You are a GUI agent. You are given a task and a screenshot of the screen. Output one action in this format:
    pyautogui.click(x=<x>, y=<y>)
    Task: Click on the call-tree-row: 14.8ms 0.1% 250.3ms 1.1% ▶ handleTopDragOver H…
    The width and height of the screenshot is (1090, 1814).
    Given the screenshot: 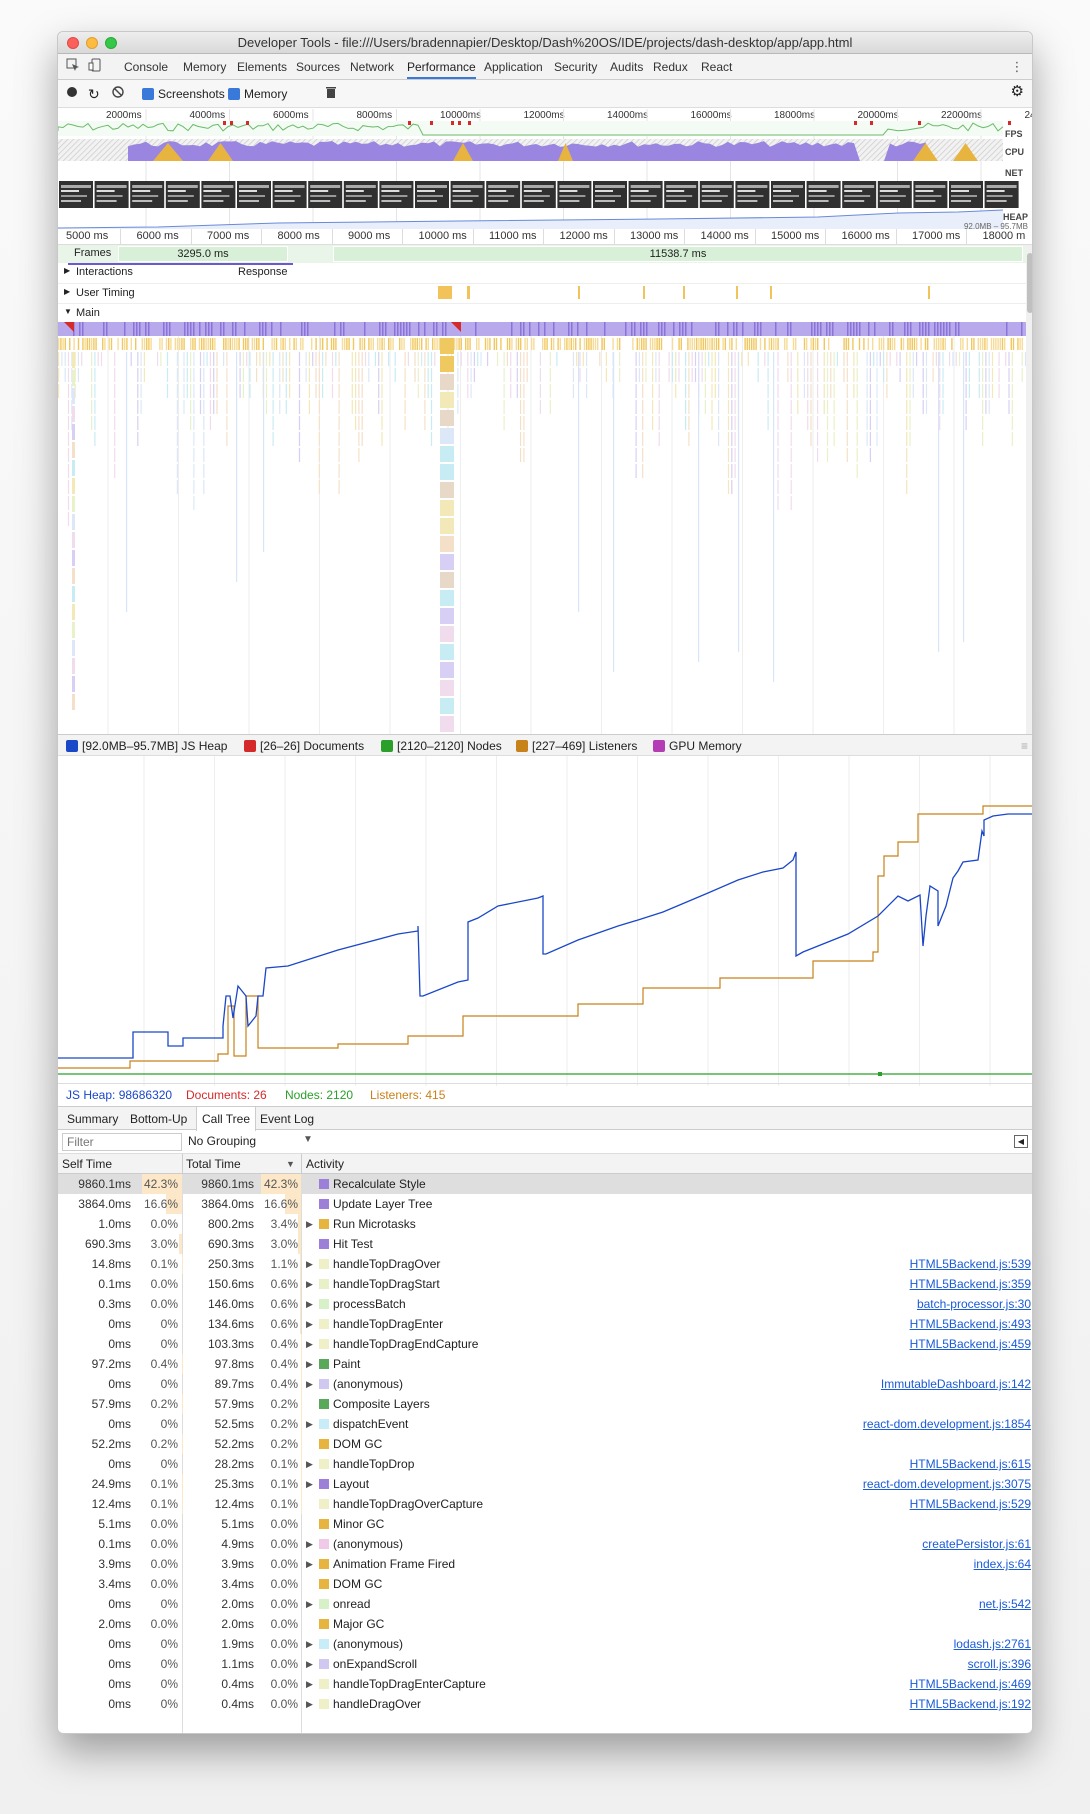 What is the action you would take?
    pyautogui.click(x=545, y=1264)
    